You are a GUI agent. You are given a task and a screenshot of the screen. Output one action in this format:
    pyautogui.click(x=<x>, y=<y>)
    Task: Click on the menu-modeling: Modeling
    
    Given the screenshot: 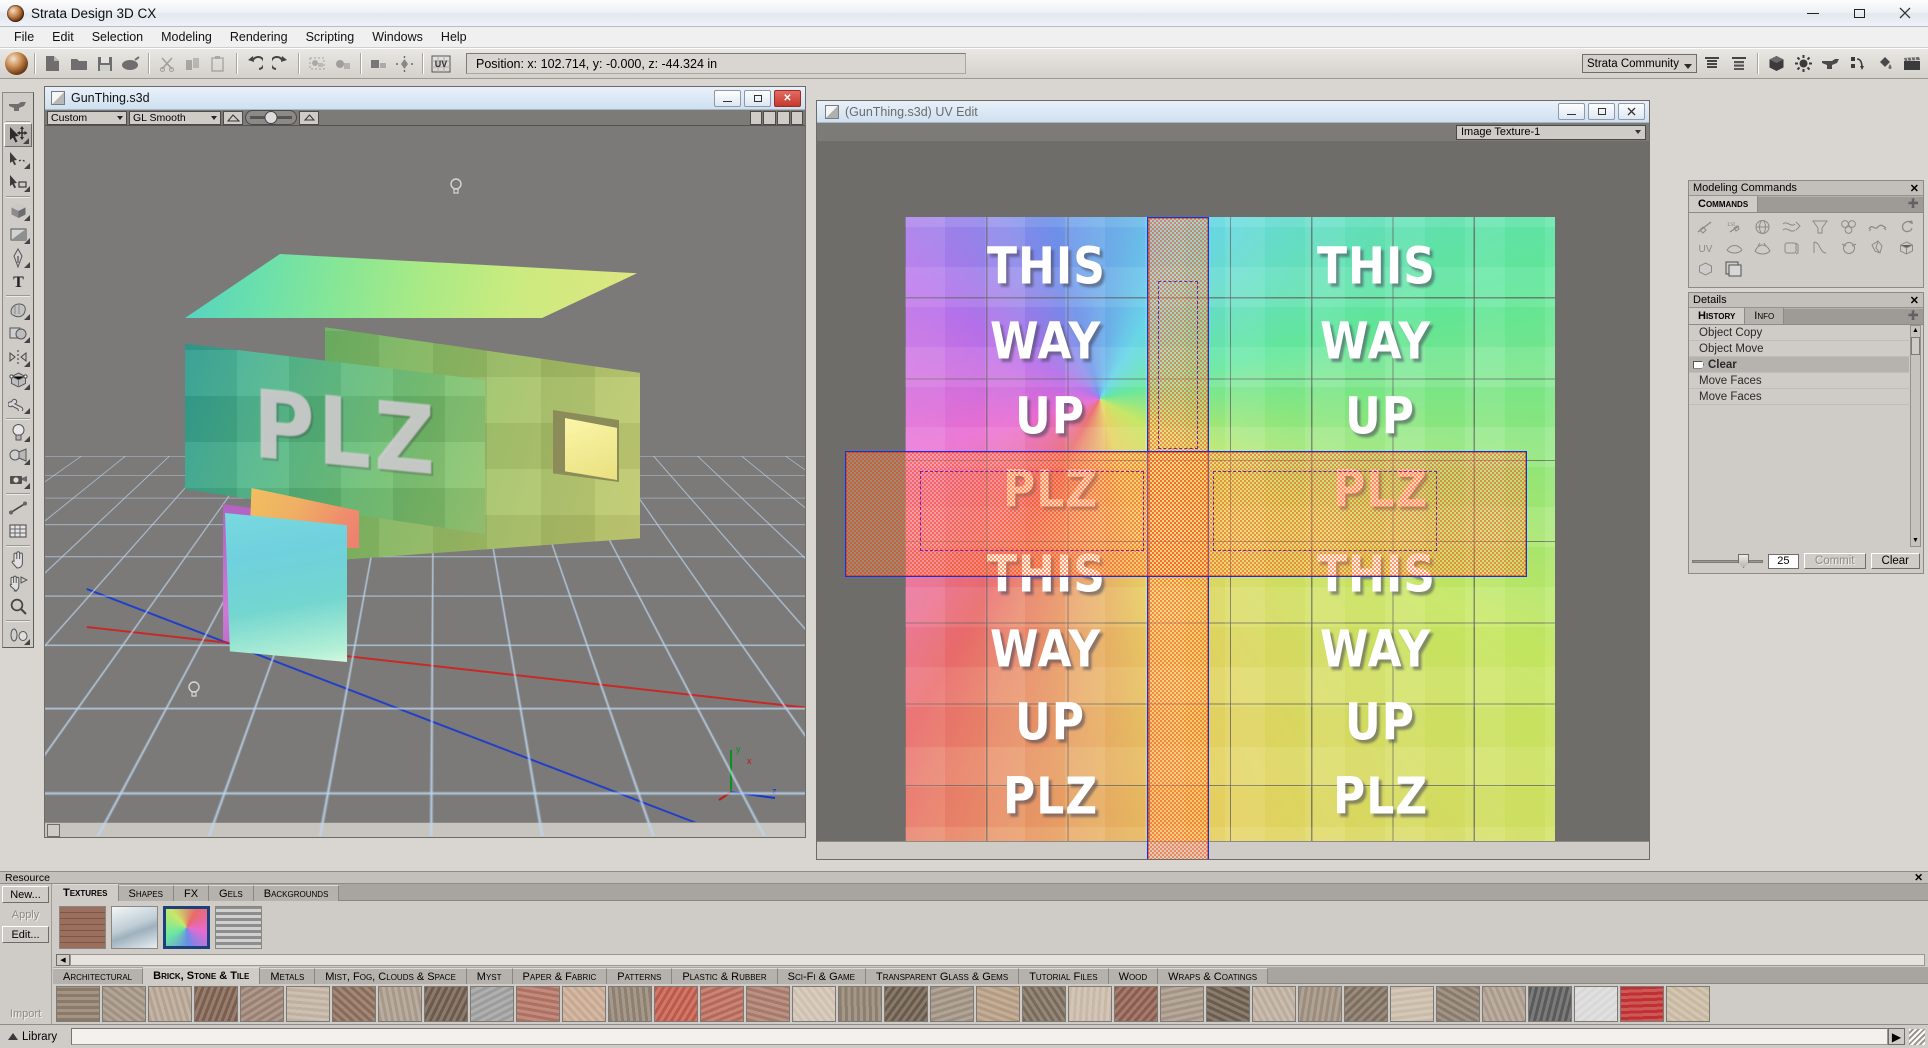 What is the action you would take?
    pyautogui.click(x=186, y=37)
    